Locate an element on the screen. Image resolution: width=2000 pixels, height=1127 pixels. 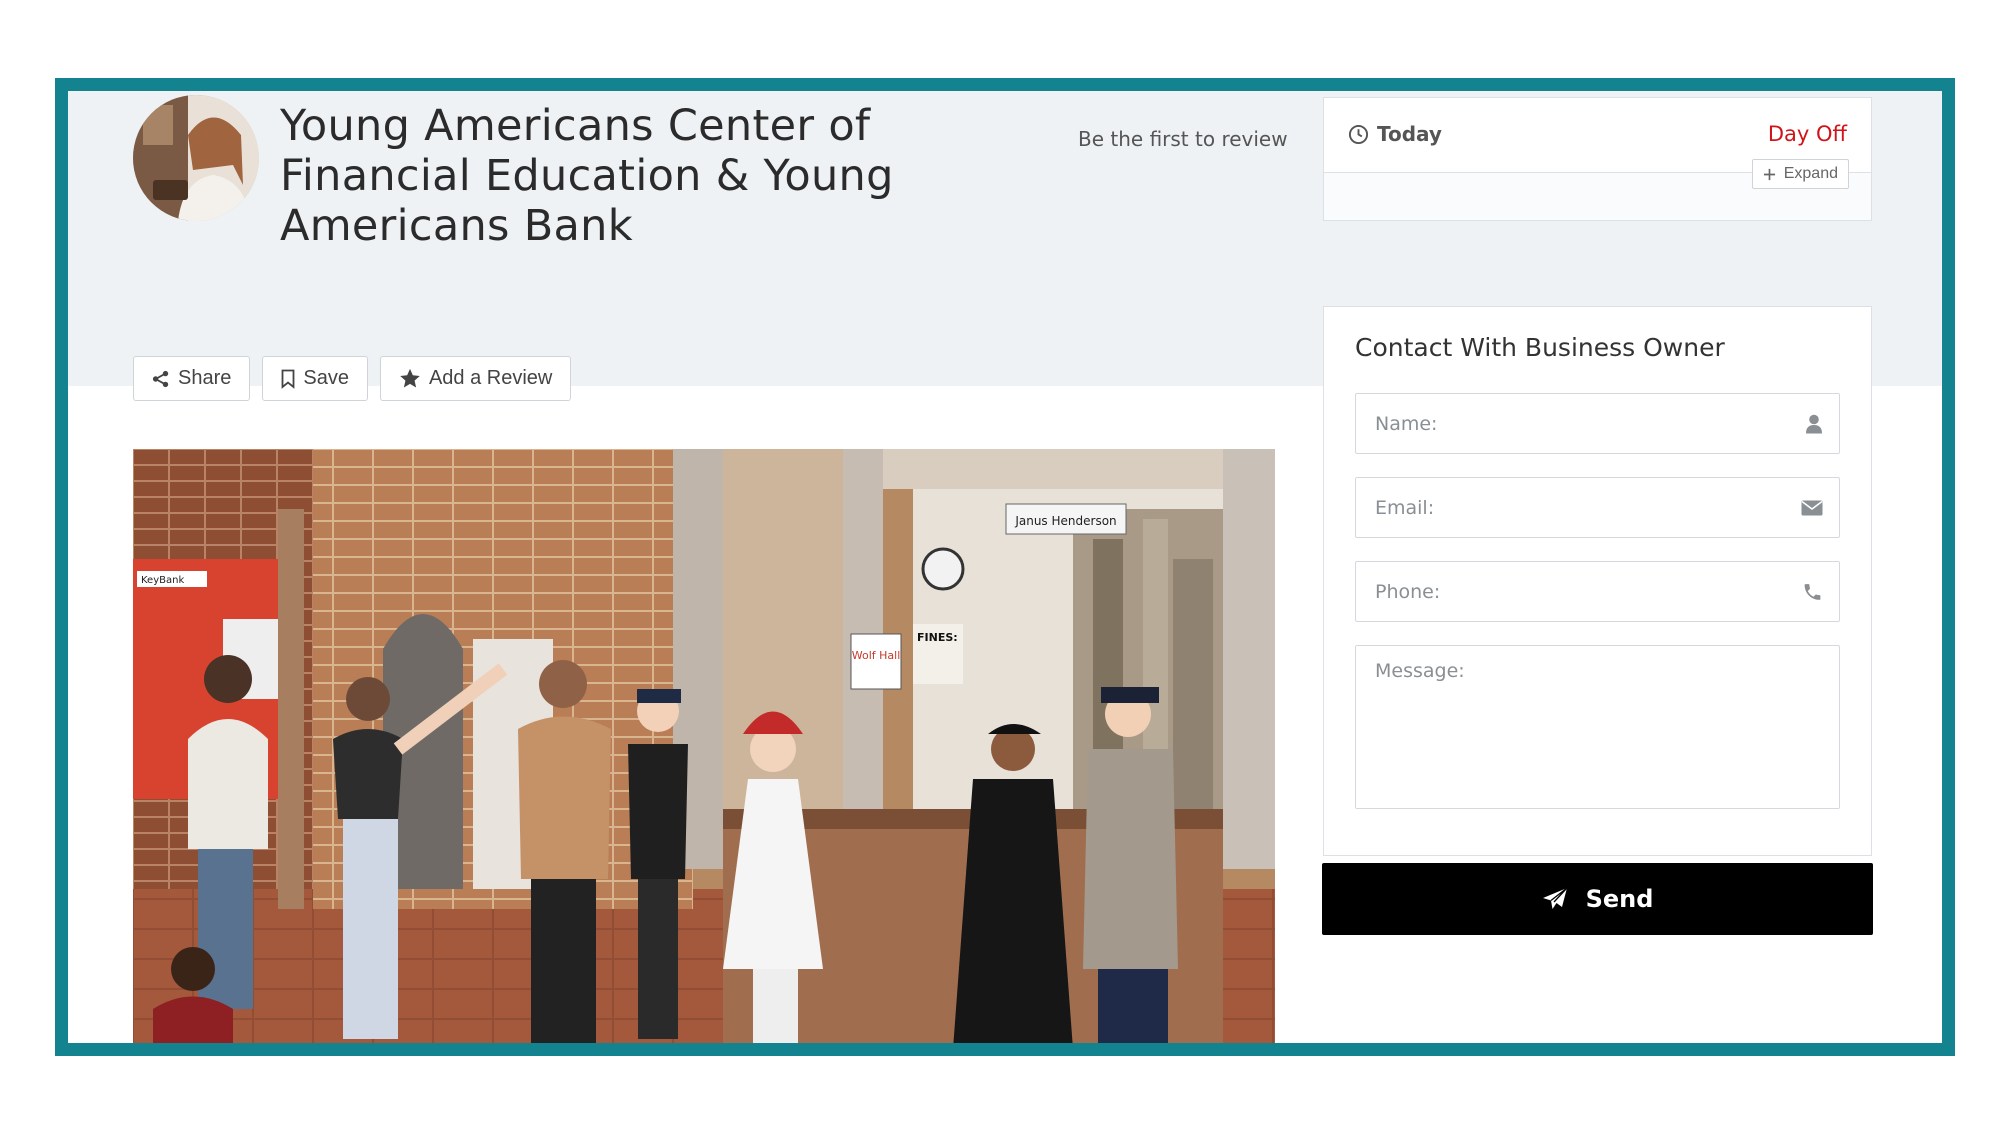
hours-label: Today is located at coordinates (1395, 134).